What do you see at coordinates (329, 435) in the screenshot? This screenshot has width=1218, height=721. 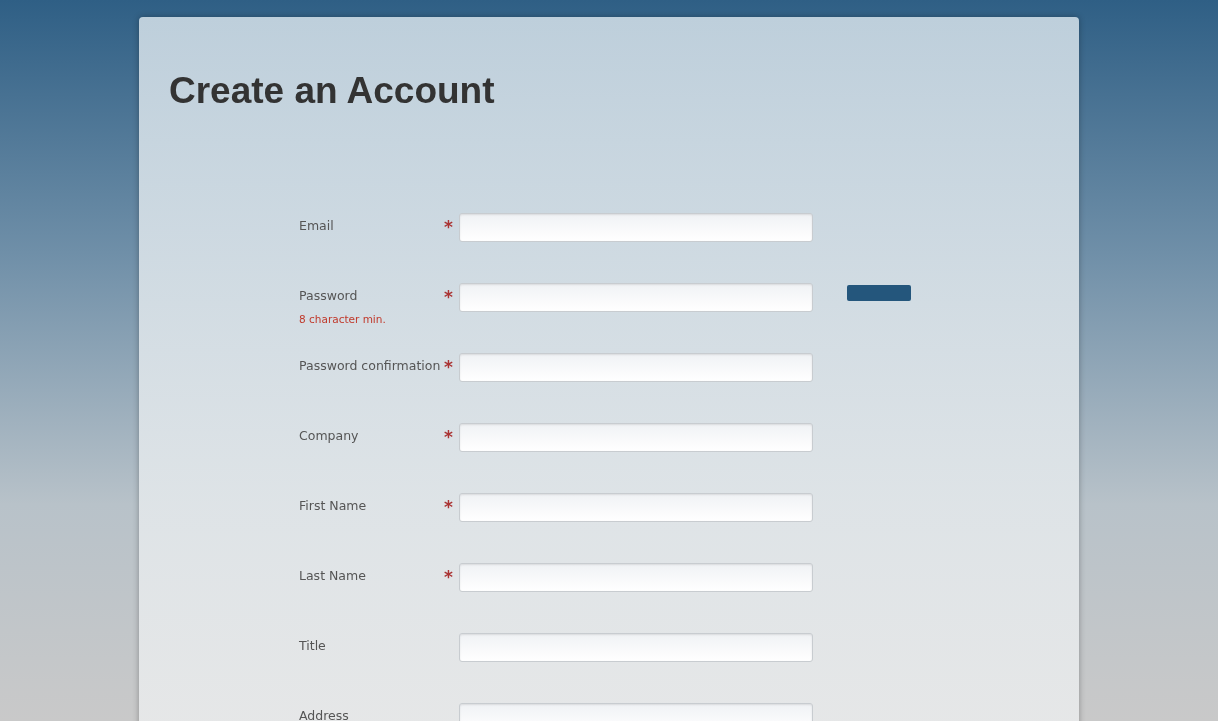 I see `field-label: Company` at bounding box center [329, 435].